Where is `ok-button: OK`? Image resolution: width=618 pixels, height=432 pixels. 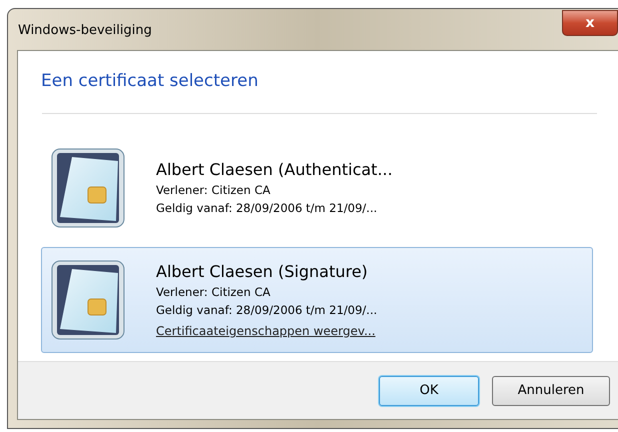
ok-button: OK is located at coordinates (429, 391).